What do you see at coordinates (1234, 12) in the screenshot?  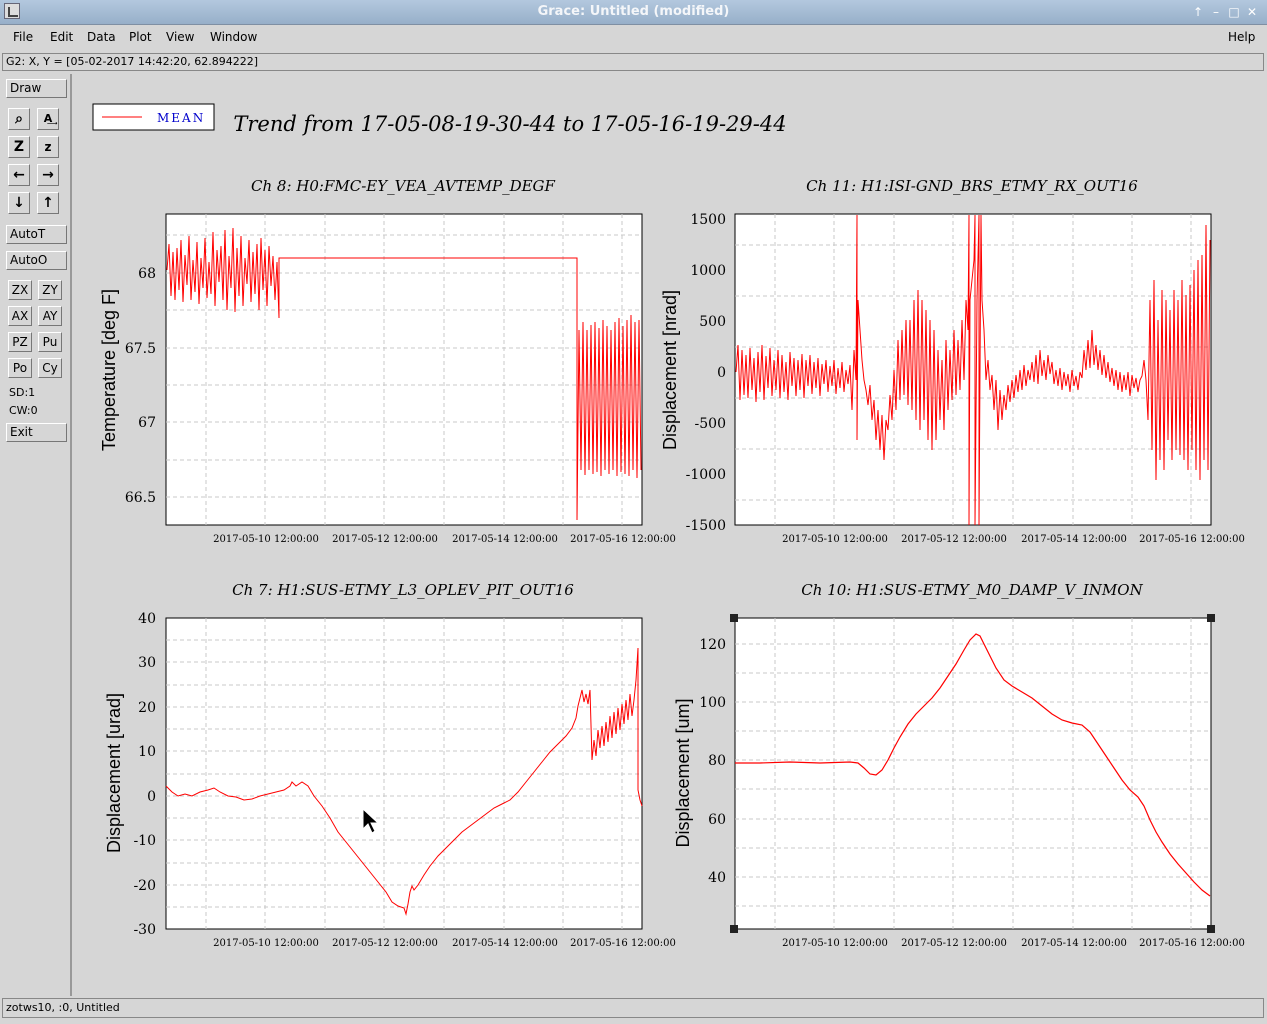 I see `maximize-icon: □` at bounding box center [1234, 12].